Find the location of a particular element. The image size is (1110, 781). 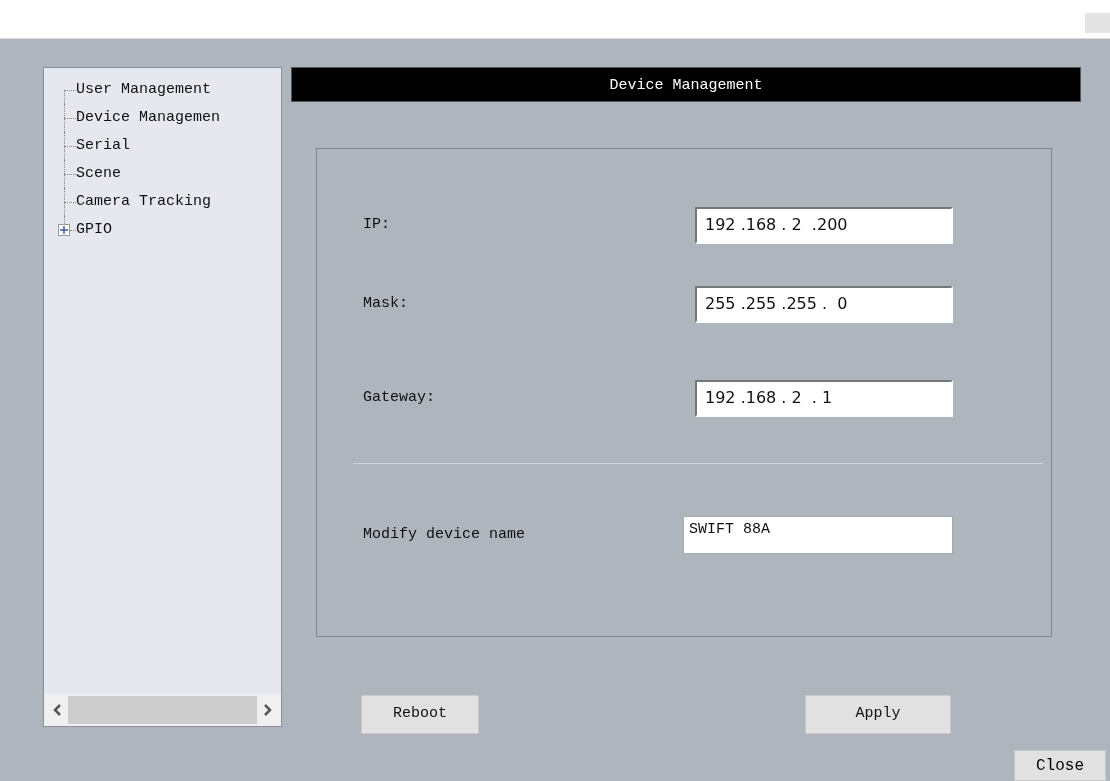

tree-item: GPIO is located at coordinates (94, 230).